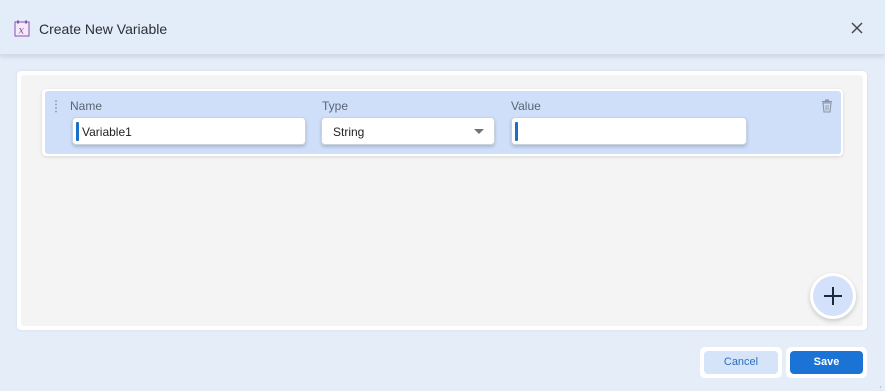 The height and width of the screenshot is (391, 885). What do you see at coordinates (103, 29) in the screenshot?
I see `dialog-title: Create New Variable` at bounding box center [103, 29].